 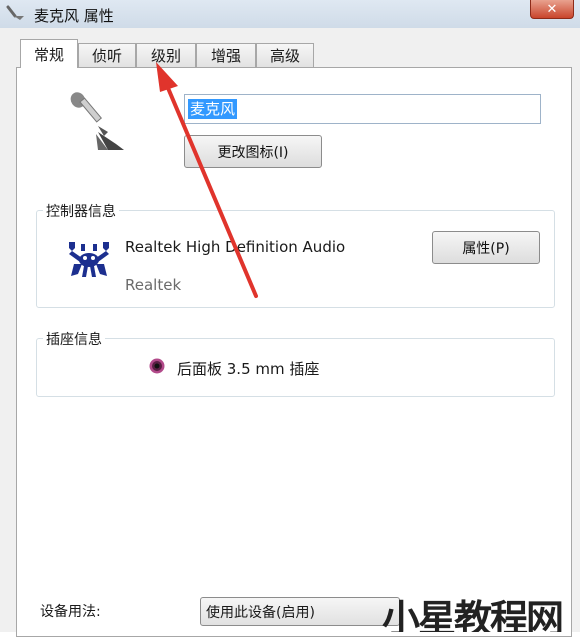 What do you see at coordinates (213, 109) in the screenshot?
I see `device-name-selected-text: 麦克风` at bounding box center [213, 109].